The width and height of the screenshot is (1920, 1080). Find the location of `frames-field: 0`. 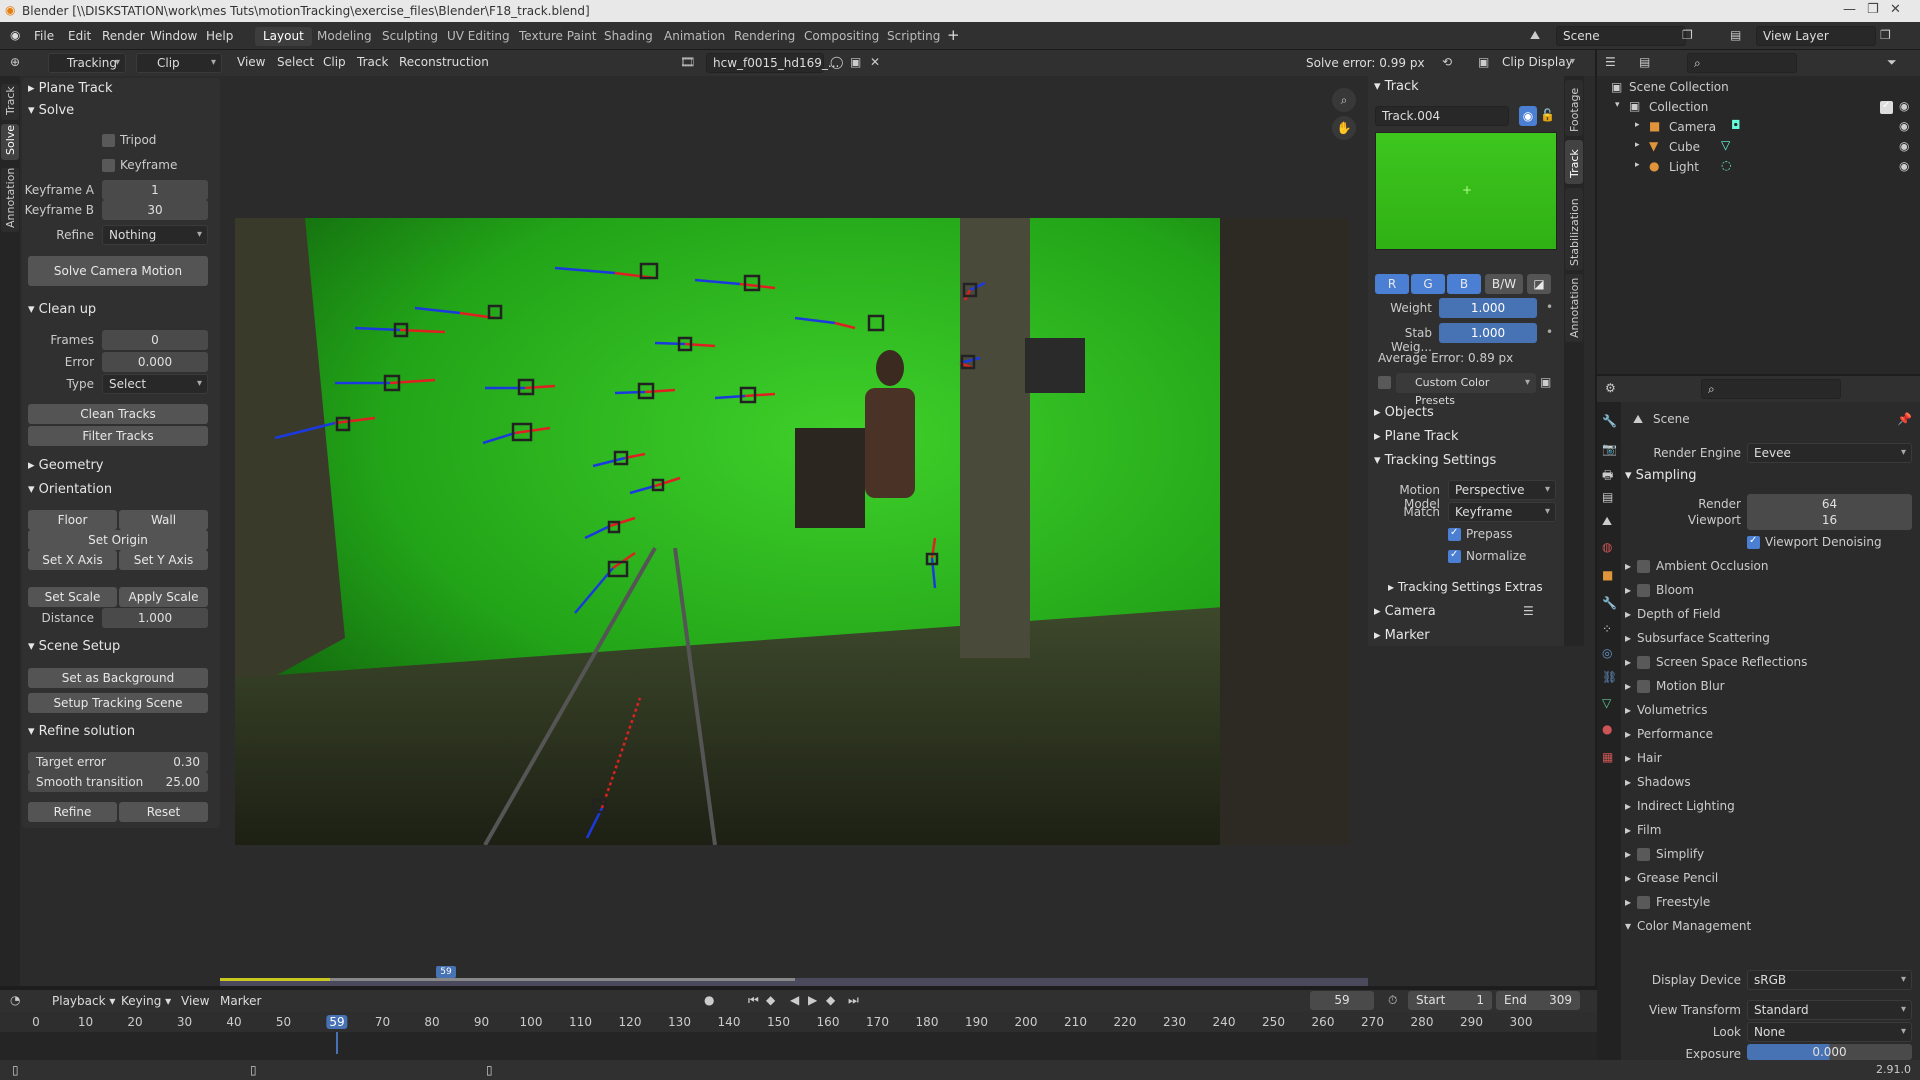

frames-field: 0 is located at coordinates (155, 340).